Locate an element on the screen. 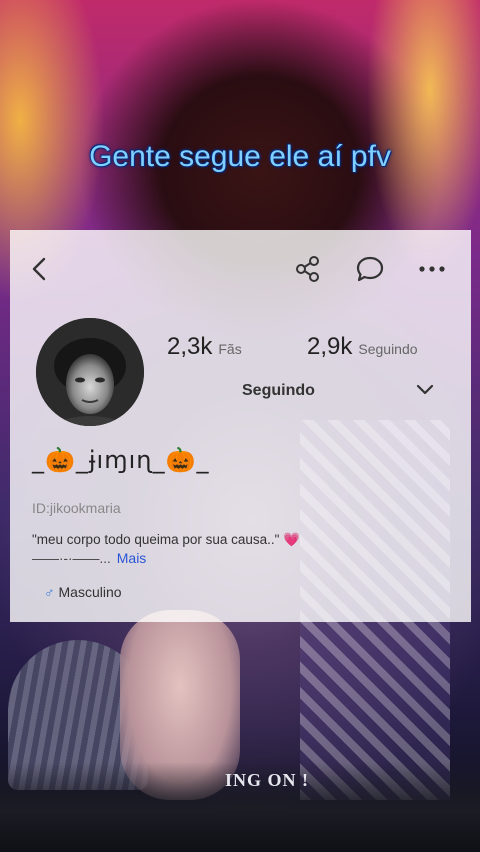 The height and width of the screenshot is (852, 480). fans-label: Fãs is located at coordinates (230, 349).